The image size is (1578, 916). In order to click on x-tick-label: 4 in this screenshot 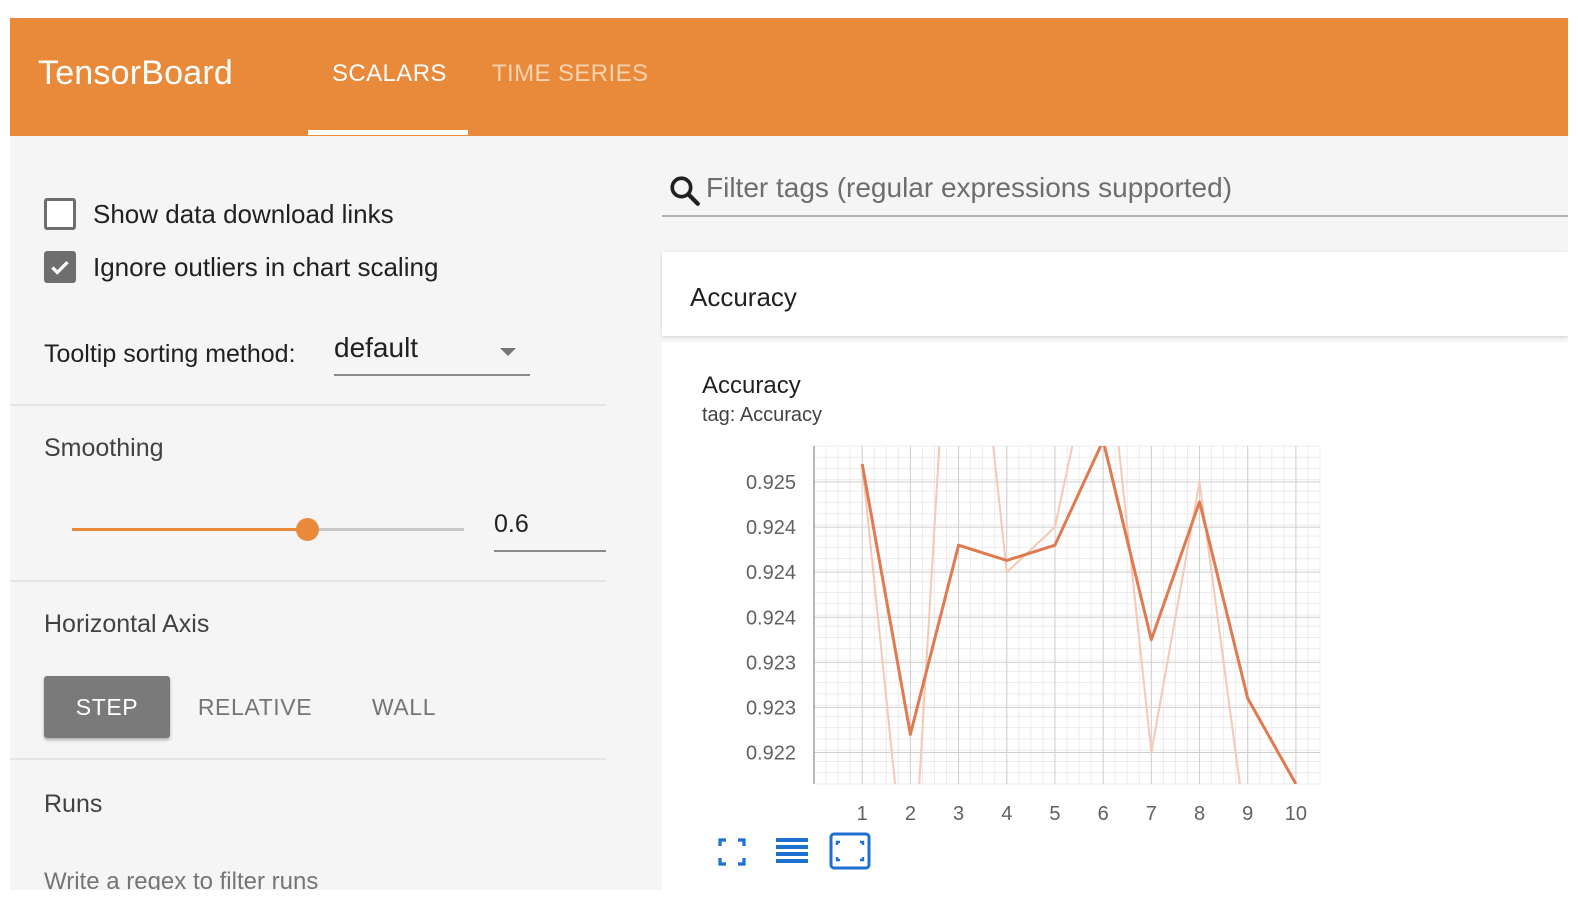, I will do `click(1006, 814)`.